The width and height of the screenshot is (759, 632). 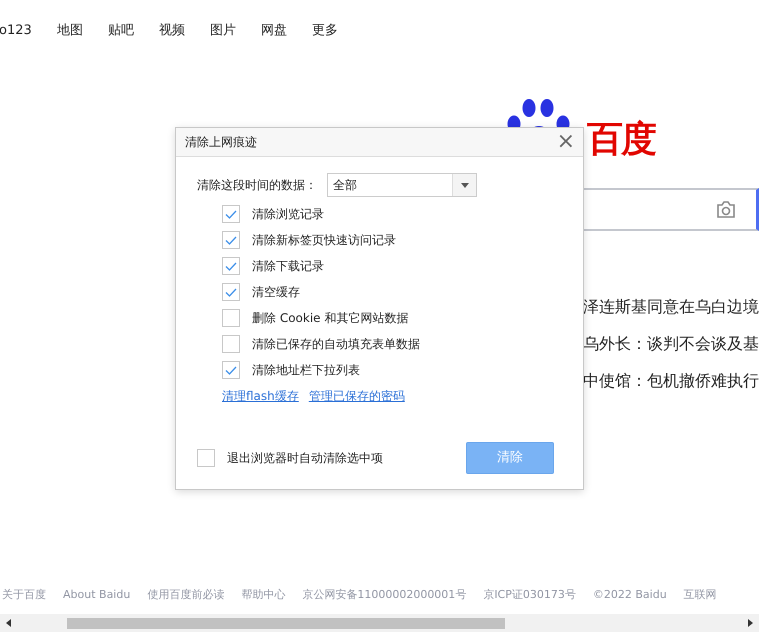 What do you see at coordinates (24, 595) in the screenshot?
I see `footer-link: 关于百度` at bounding box center [24, 595].